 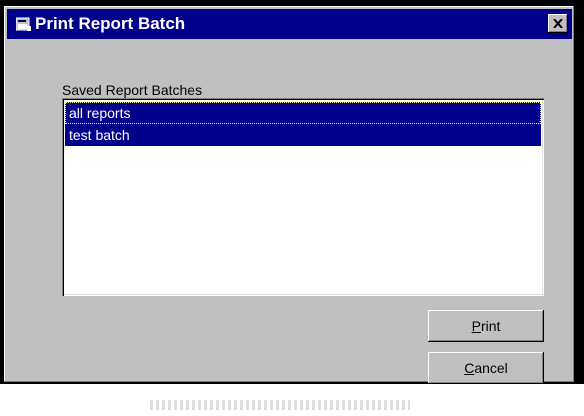 I want to click on cancel-button-mnemonic: C, so click(x=469, y=368).